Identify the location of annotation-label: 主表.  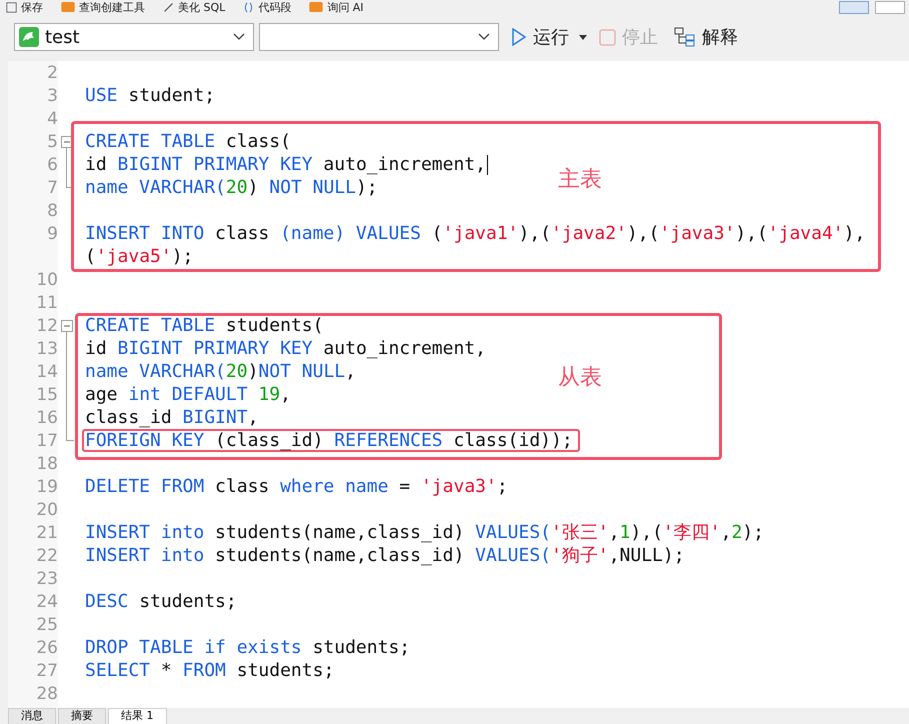
(580, 180).